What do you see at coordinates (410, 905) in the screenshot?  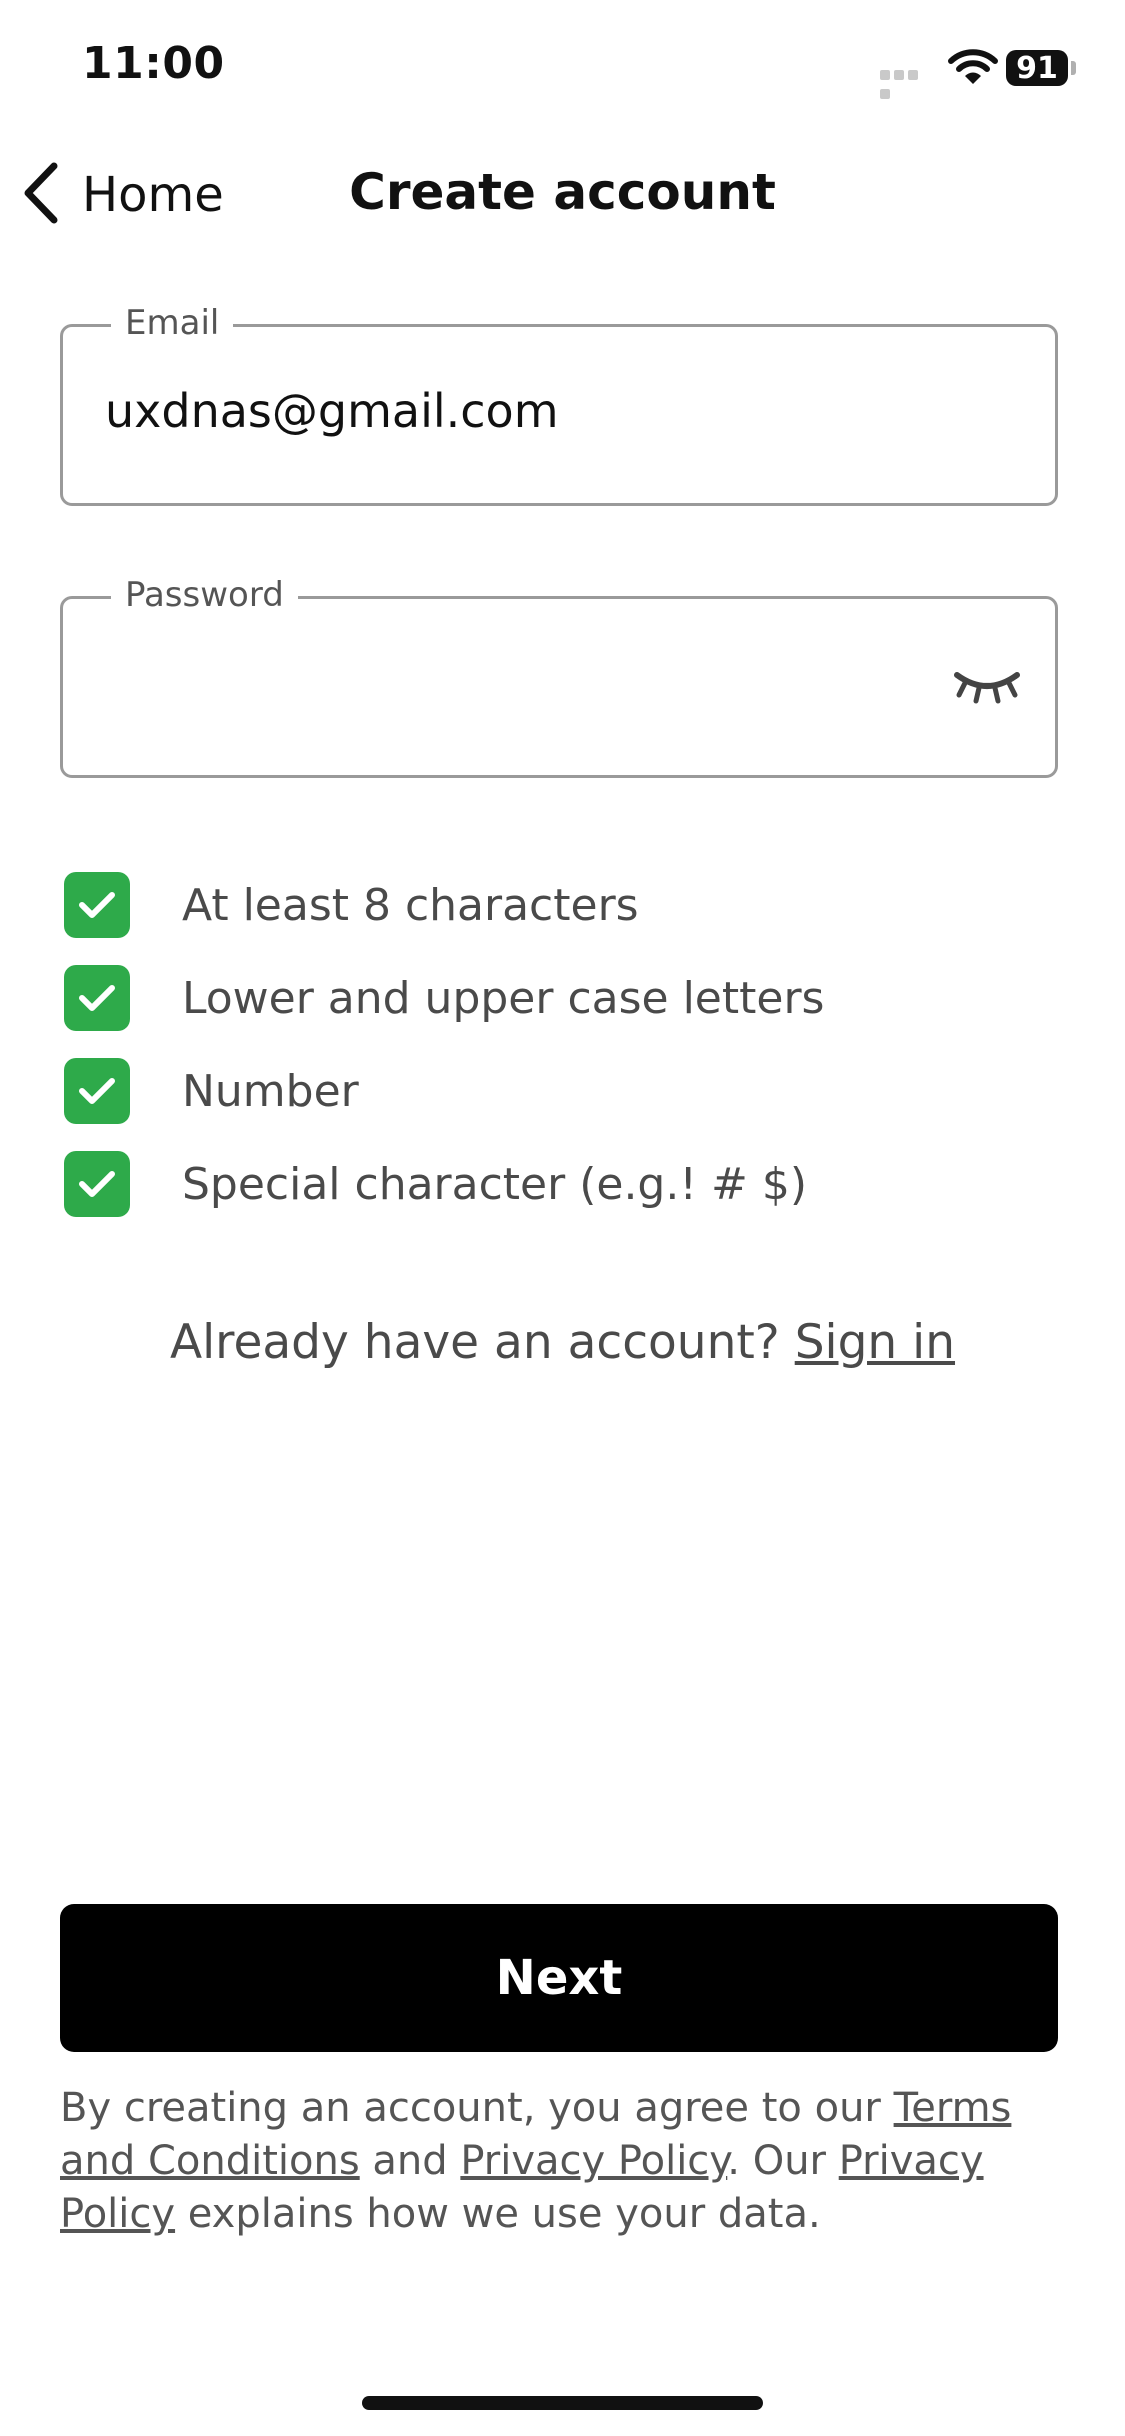 I see `requirement-label: At least 8 characters` at bounding box center [410, 905].